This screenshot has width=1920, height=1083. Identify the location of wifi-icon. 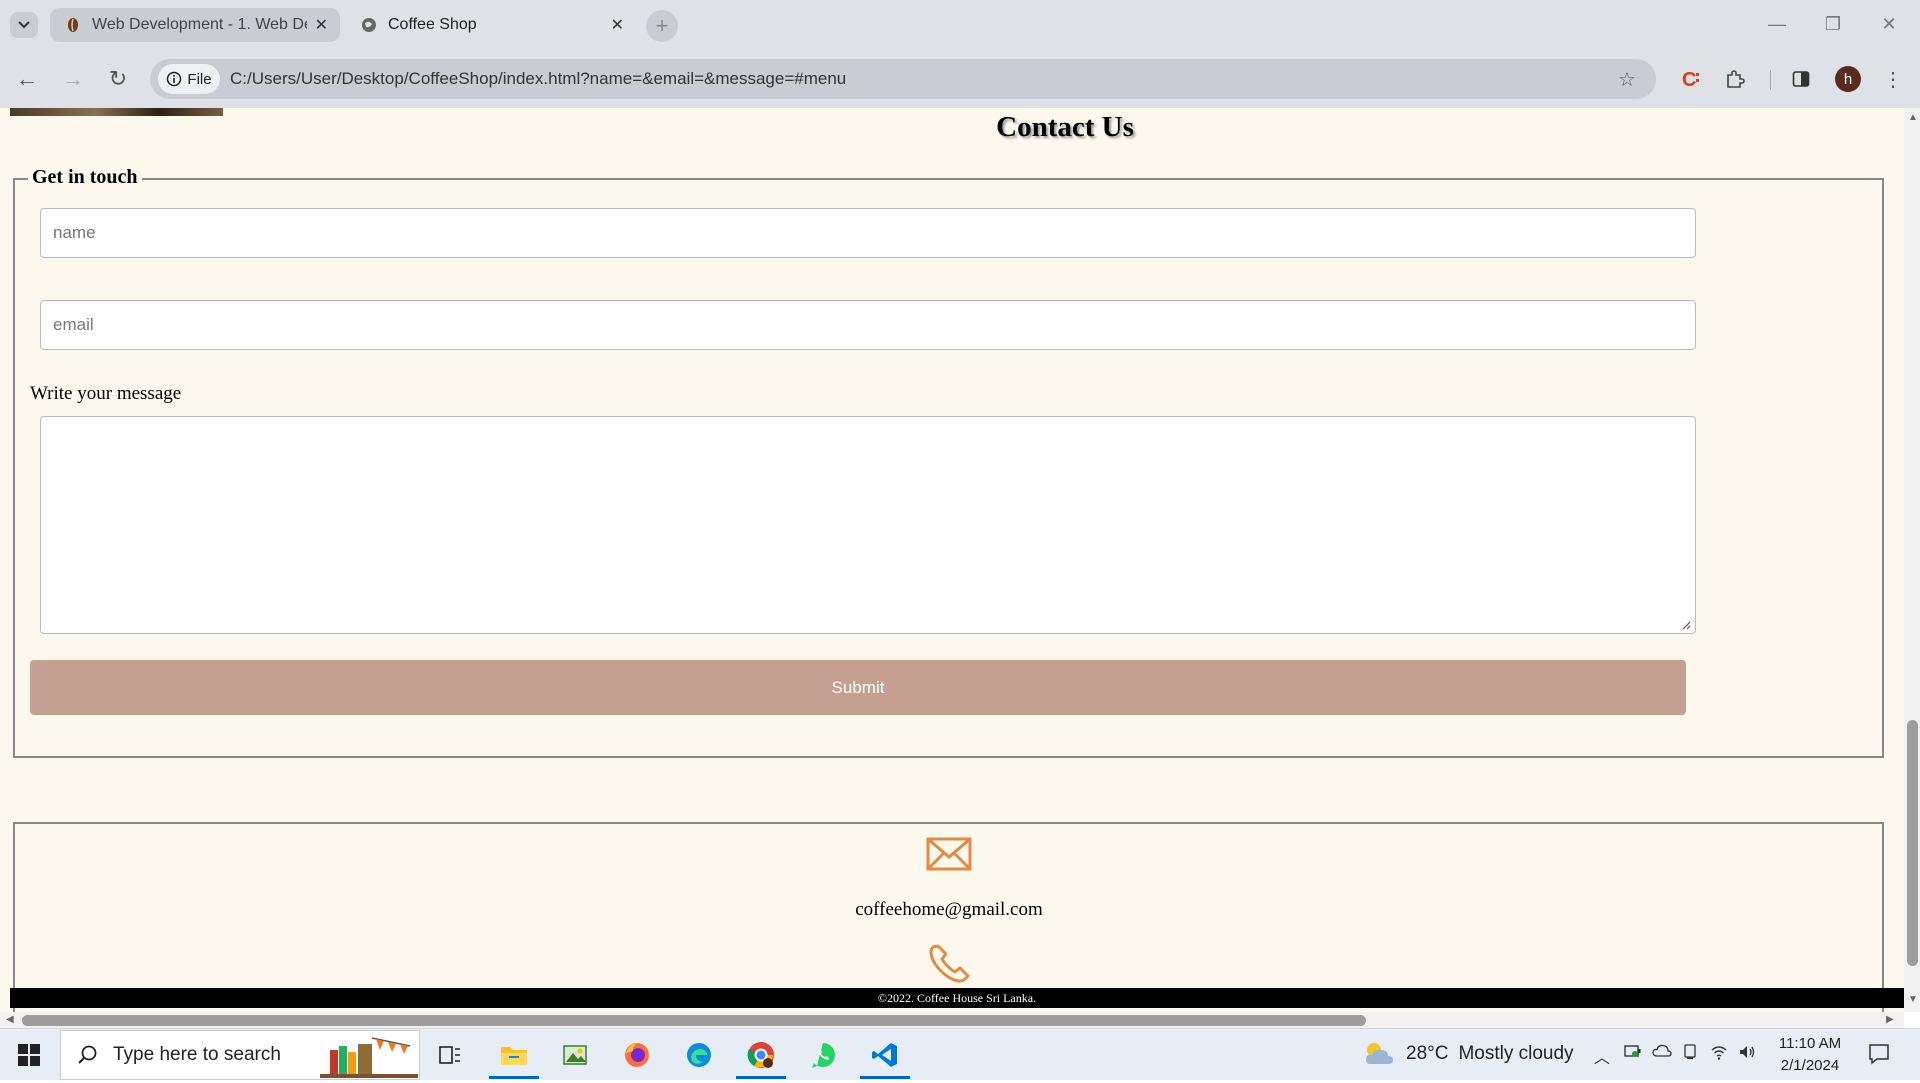
(1719, 1054).